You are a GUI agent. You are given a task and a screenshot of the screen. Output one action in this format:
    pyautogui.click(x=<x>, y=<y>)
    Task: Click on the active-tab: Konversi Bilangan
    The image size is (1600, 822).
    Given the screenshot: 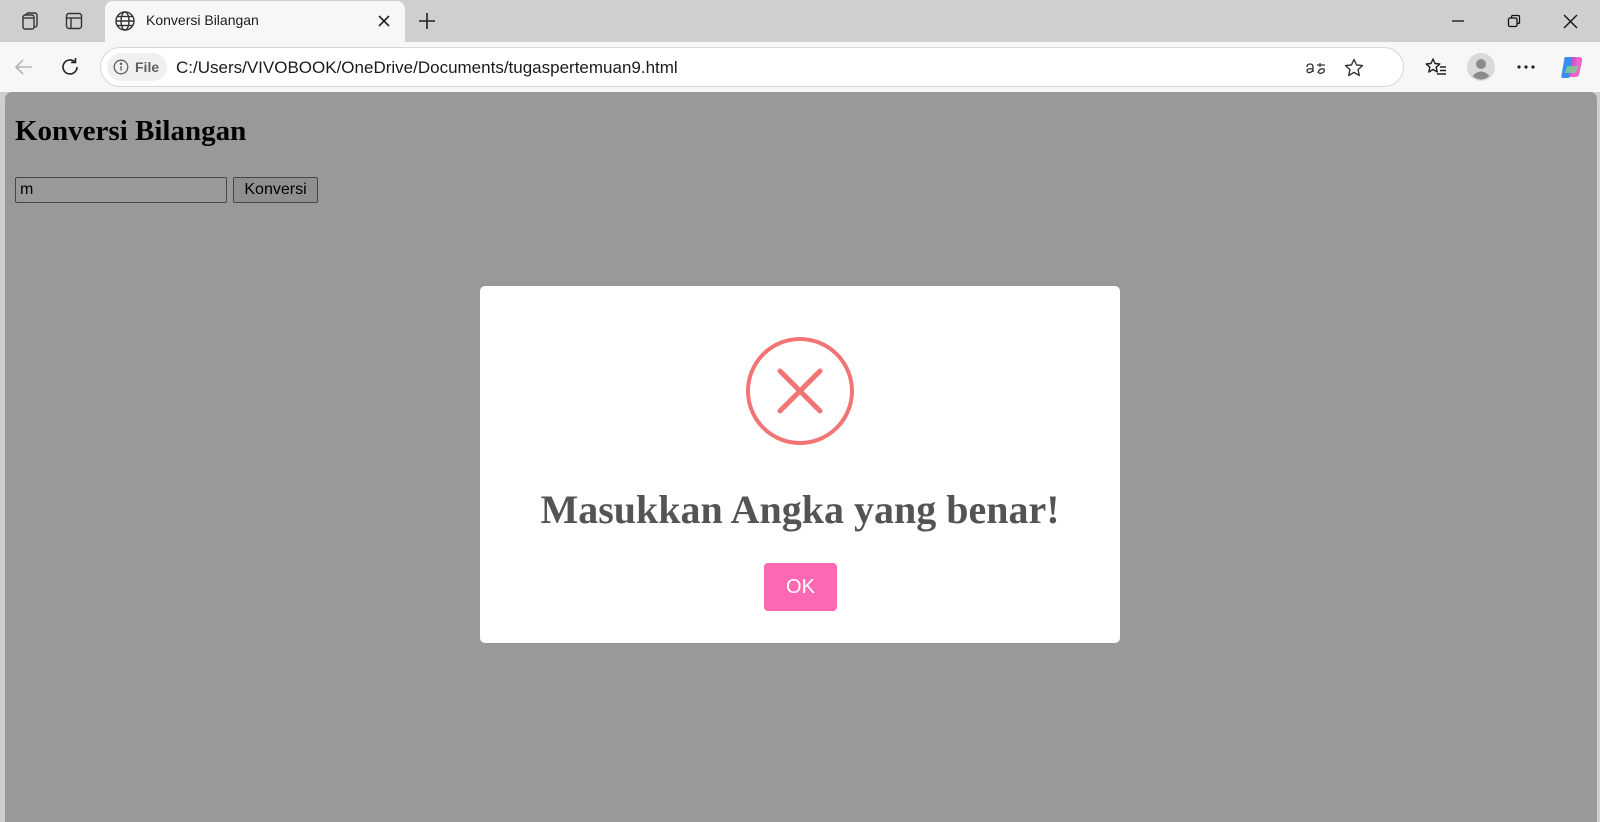 What is the action you would take?
    pyautogui.click(x=255, y=21)
    